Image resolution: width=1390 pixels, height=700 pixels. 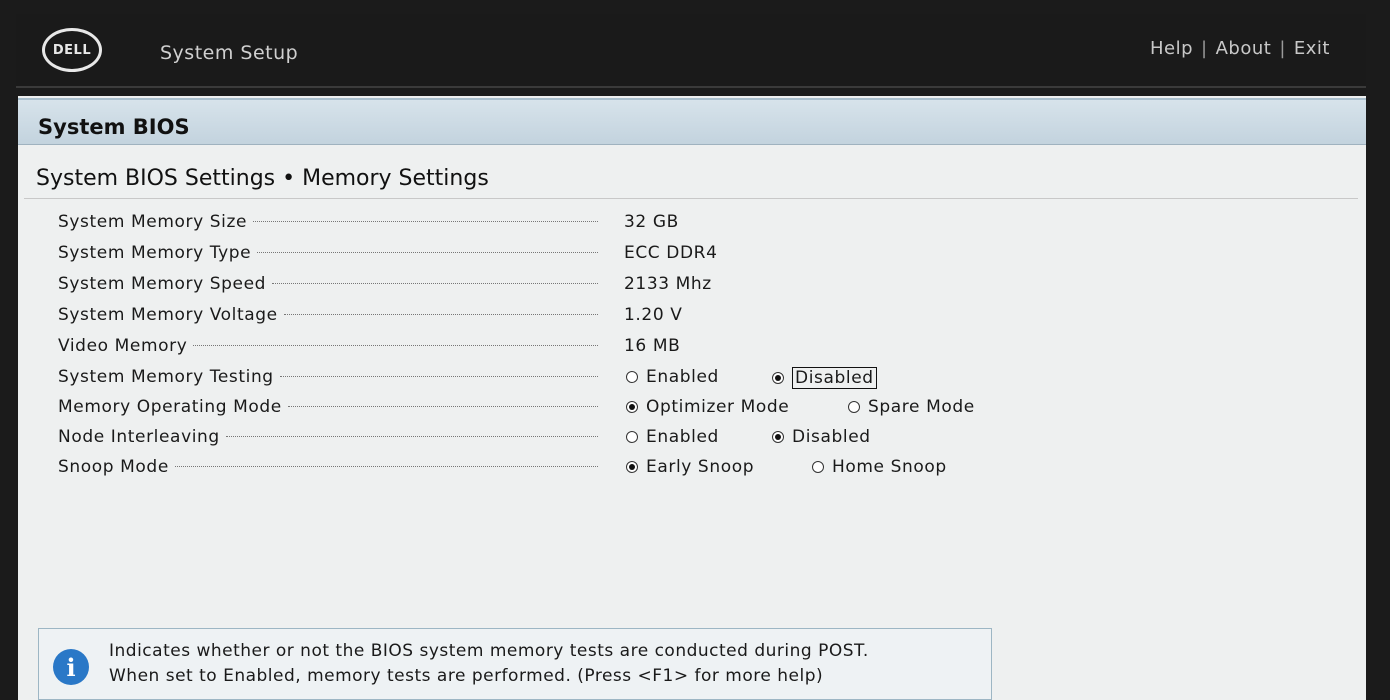 I want to click on top-bar: DELL System Setup Help | About | Exit, so click(x=691, y=51).